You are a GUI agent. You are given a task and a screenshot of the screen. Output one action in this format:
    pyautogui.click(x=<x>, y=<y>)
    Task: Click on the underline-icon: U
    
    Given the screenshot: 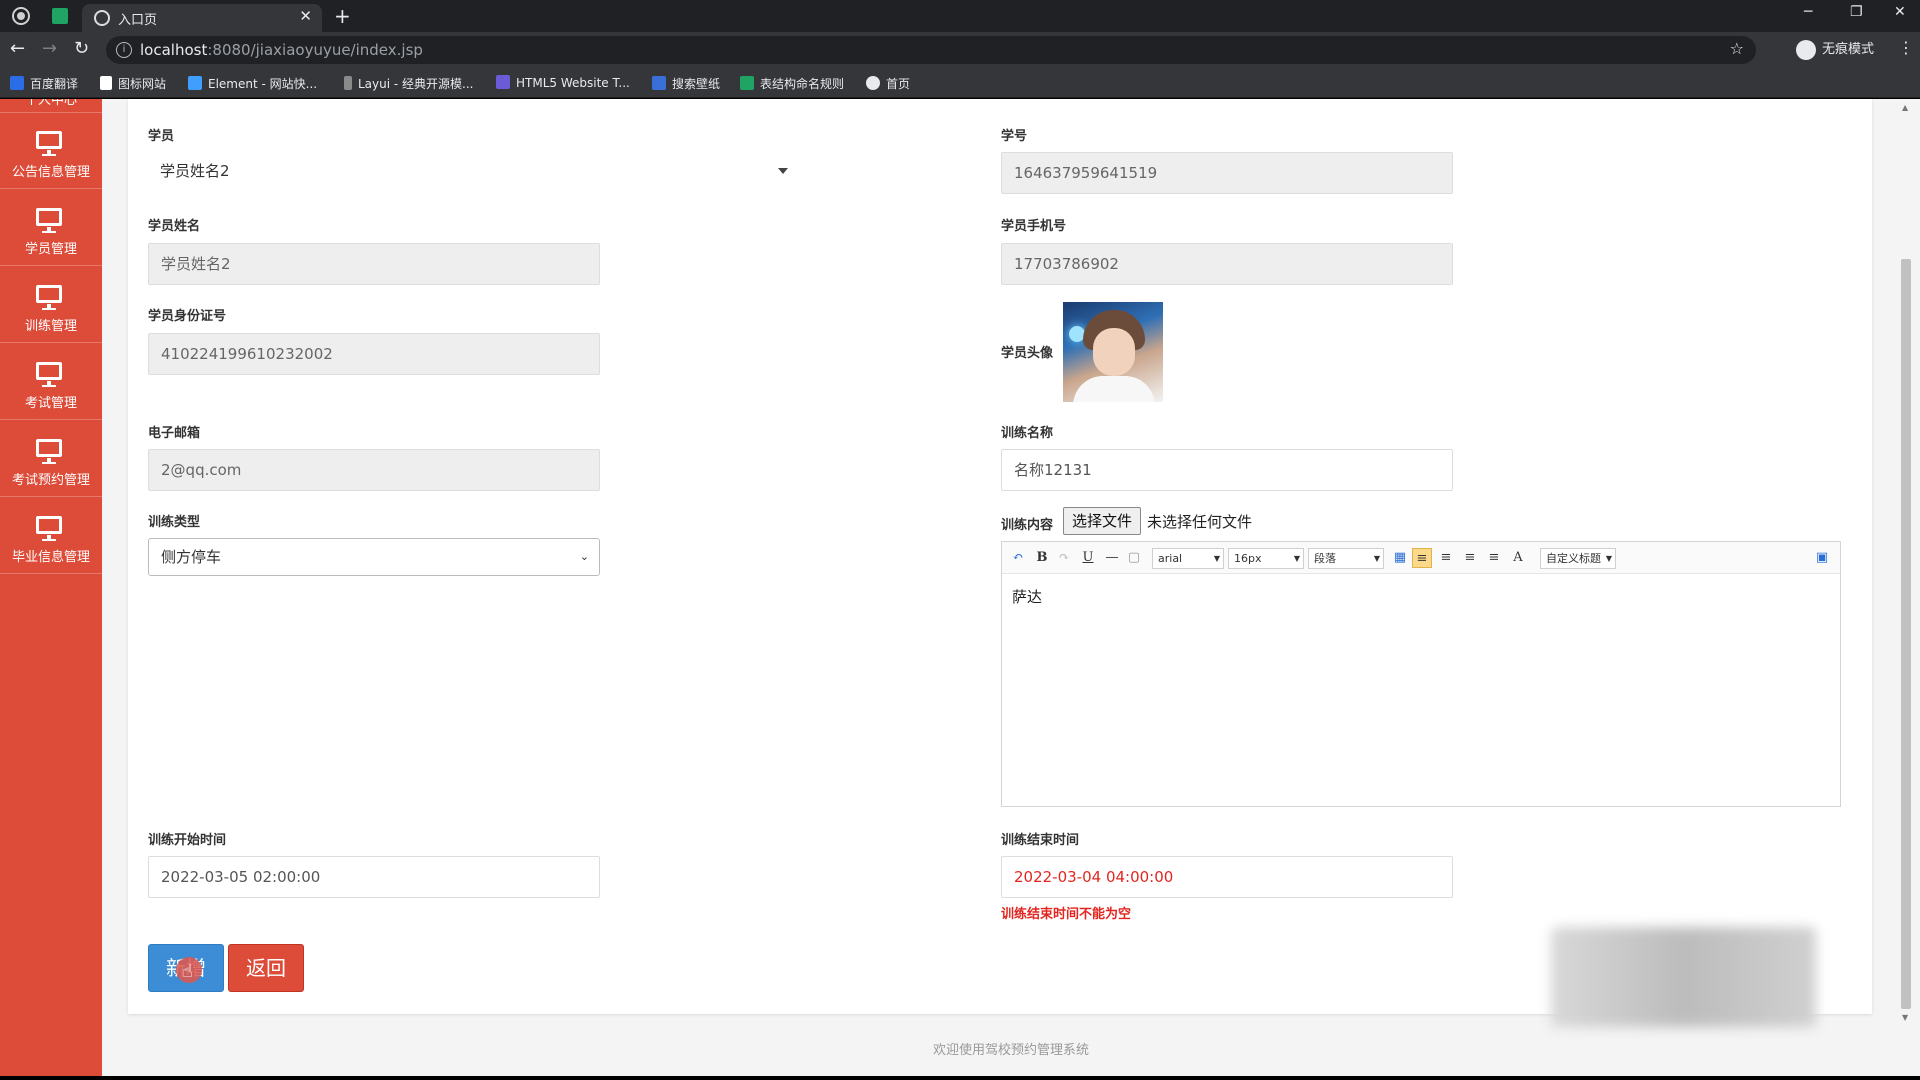 What is the action you would take?
    pyautogui.click(x=1088, y=558)
    